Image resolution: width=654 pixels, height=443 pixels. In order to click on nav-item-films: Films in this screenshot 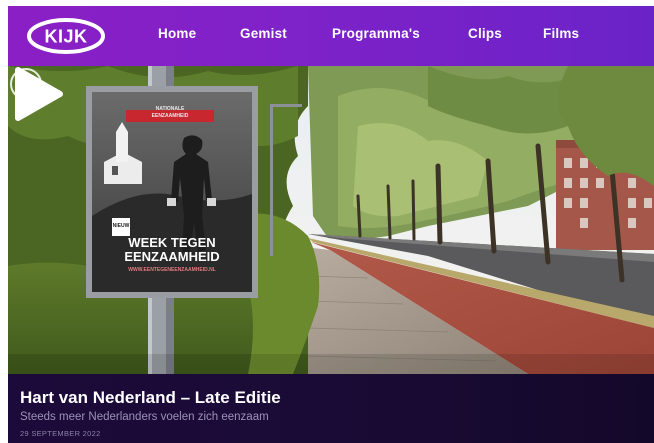, I will do `click(561, 33)`.